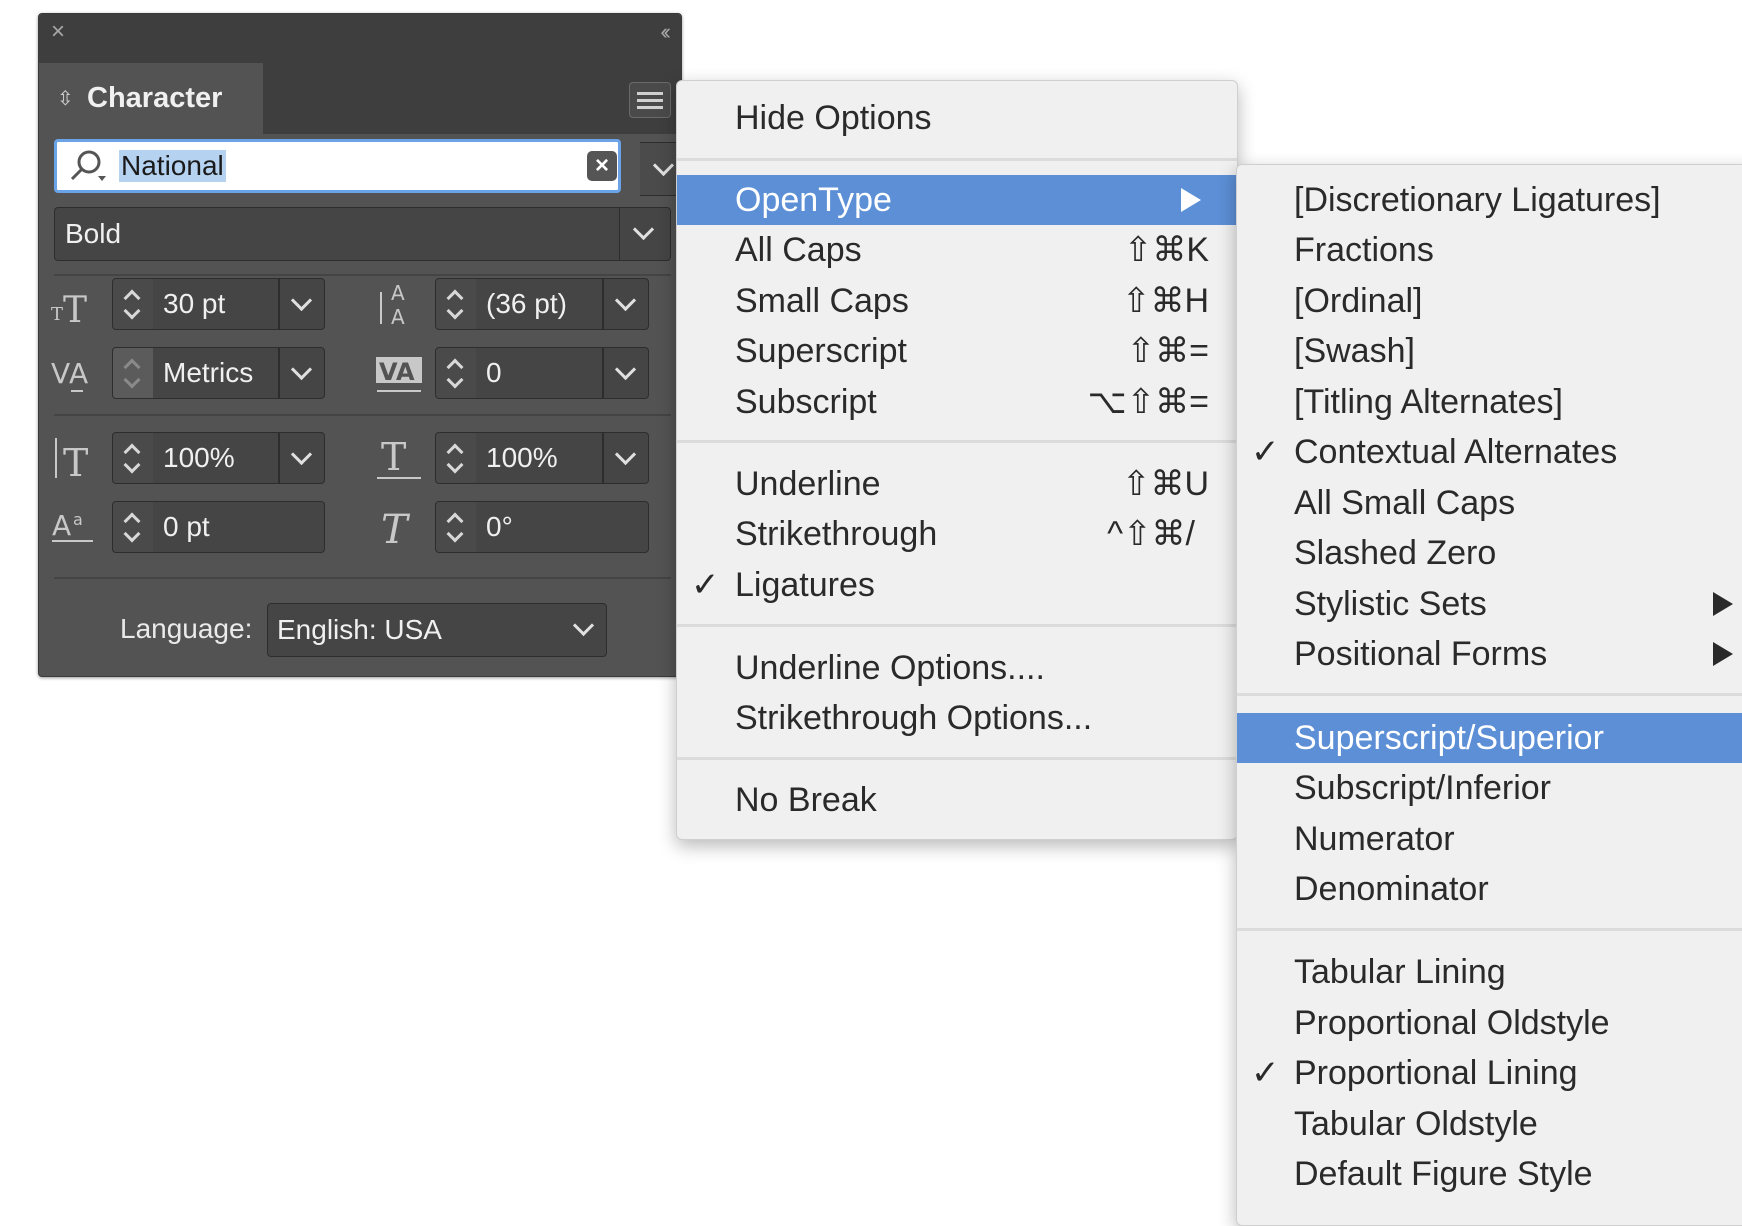 The height and width of the screenshot is (1226, 1742). Describe the element at coordinates (1489, 1023) in the screenshot. I see `submenu-item: Proportional Oldstyle` at that location.